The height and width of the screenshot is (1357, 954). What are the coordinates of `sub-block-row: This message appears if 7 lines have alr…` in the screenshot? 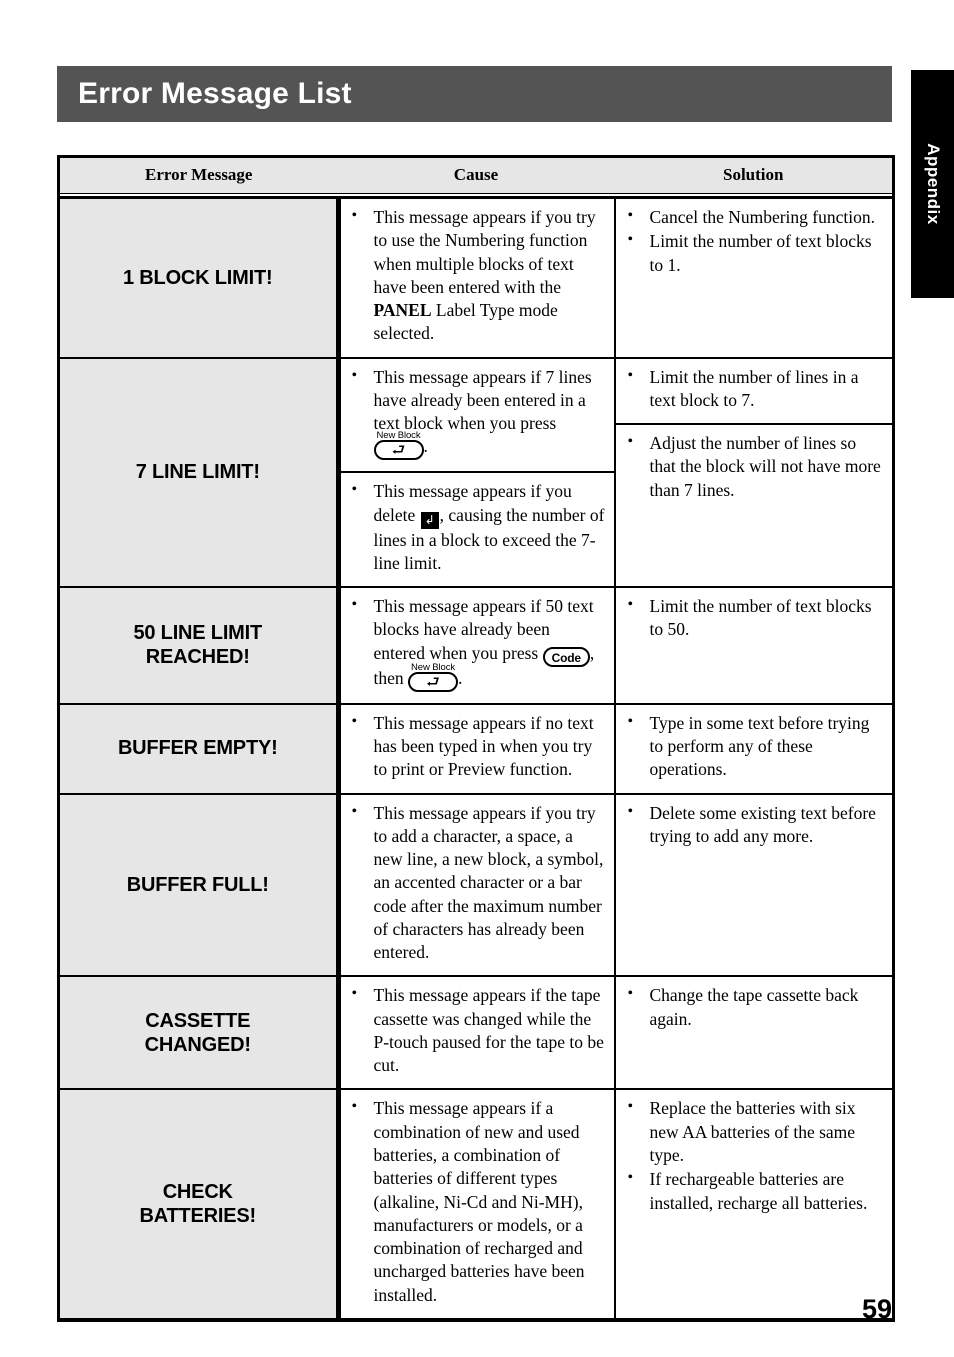 It's located at (476, 416).